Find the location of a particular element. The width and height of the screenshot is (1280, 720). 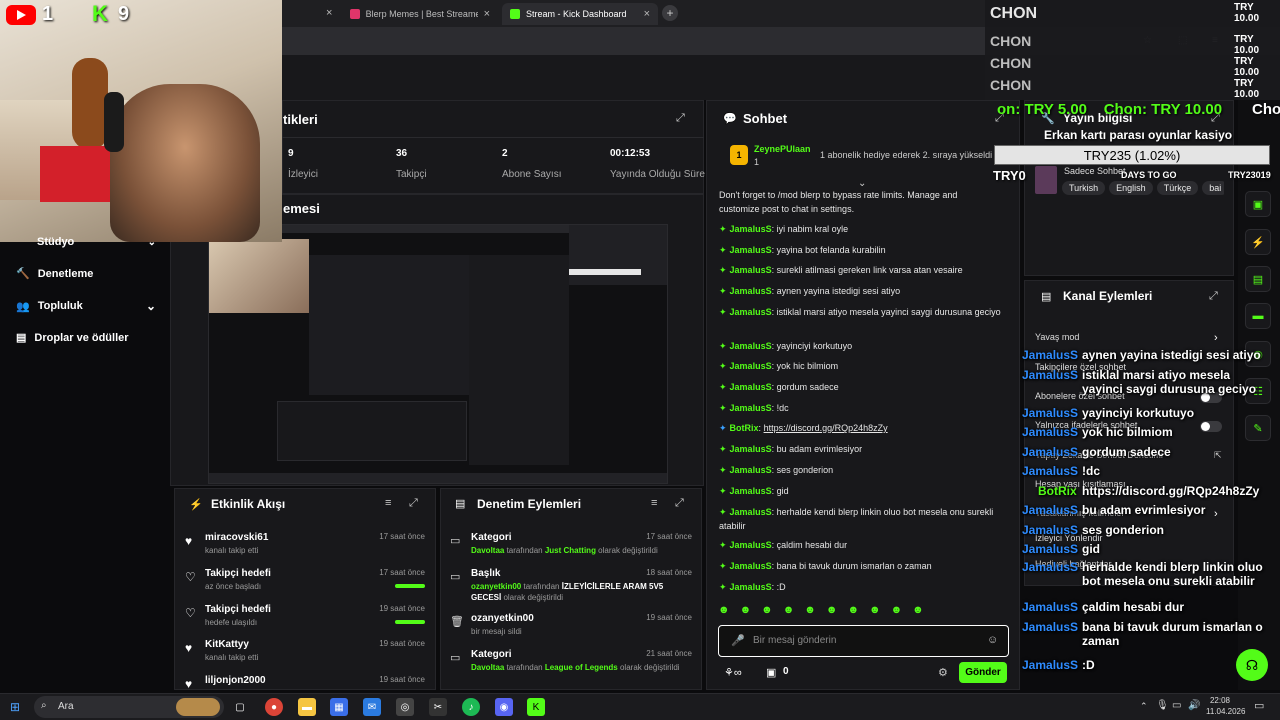

send-button: Gönder is located at coordinates (983, 672).